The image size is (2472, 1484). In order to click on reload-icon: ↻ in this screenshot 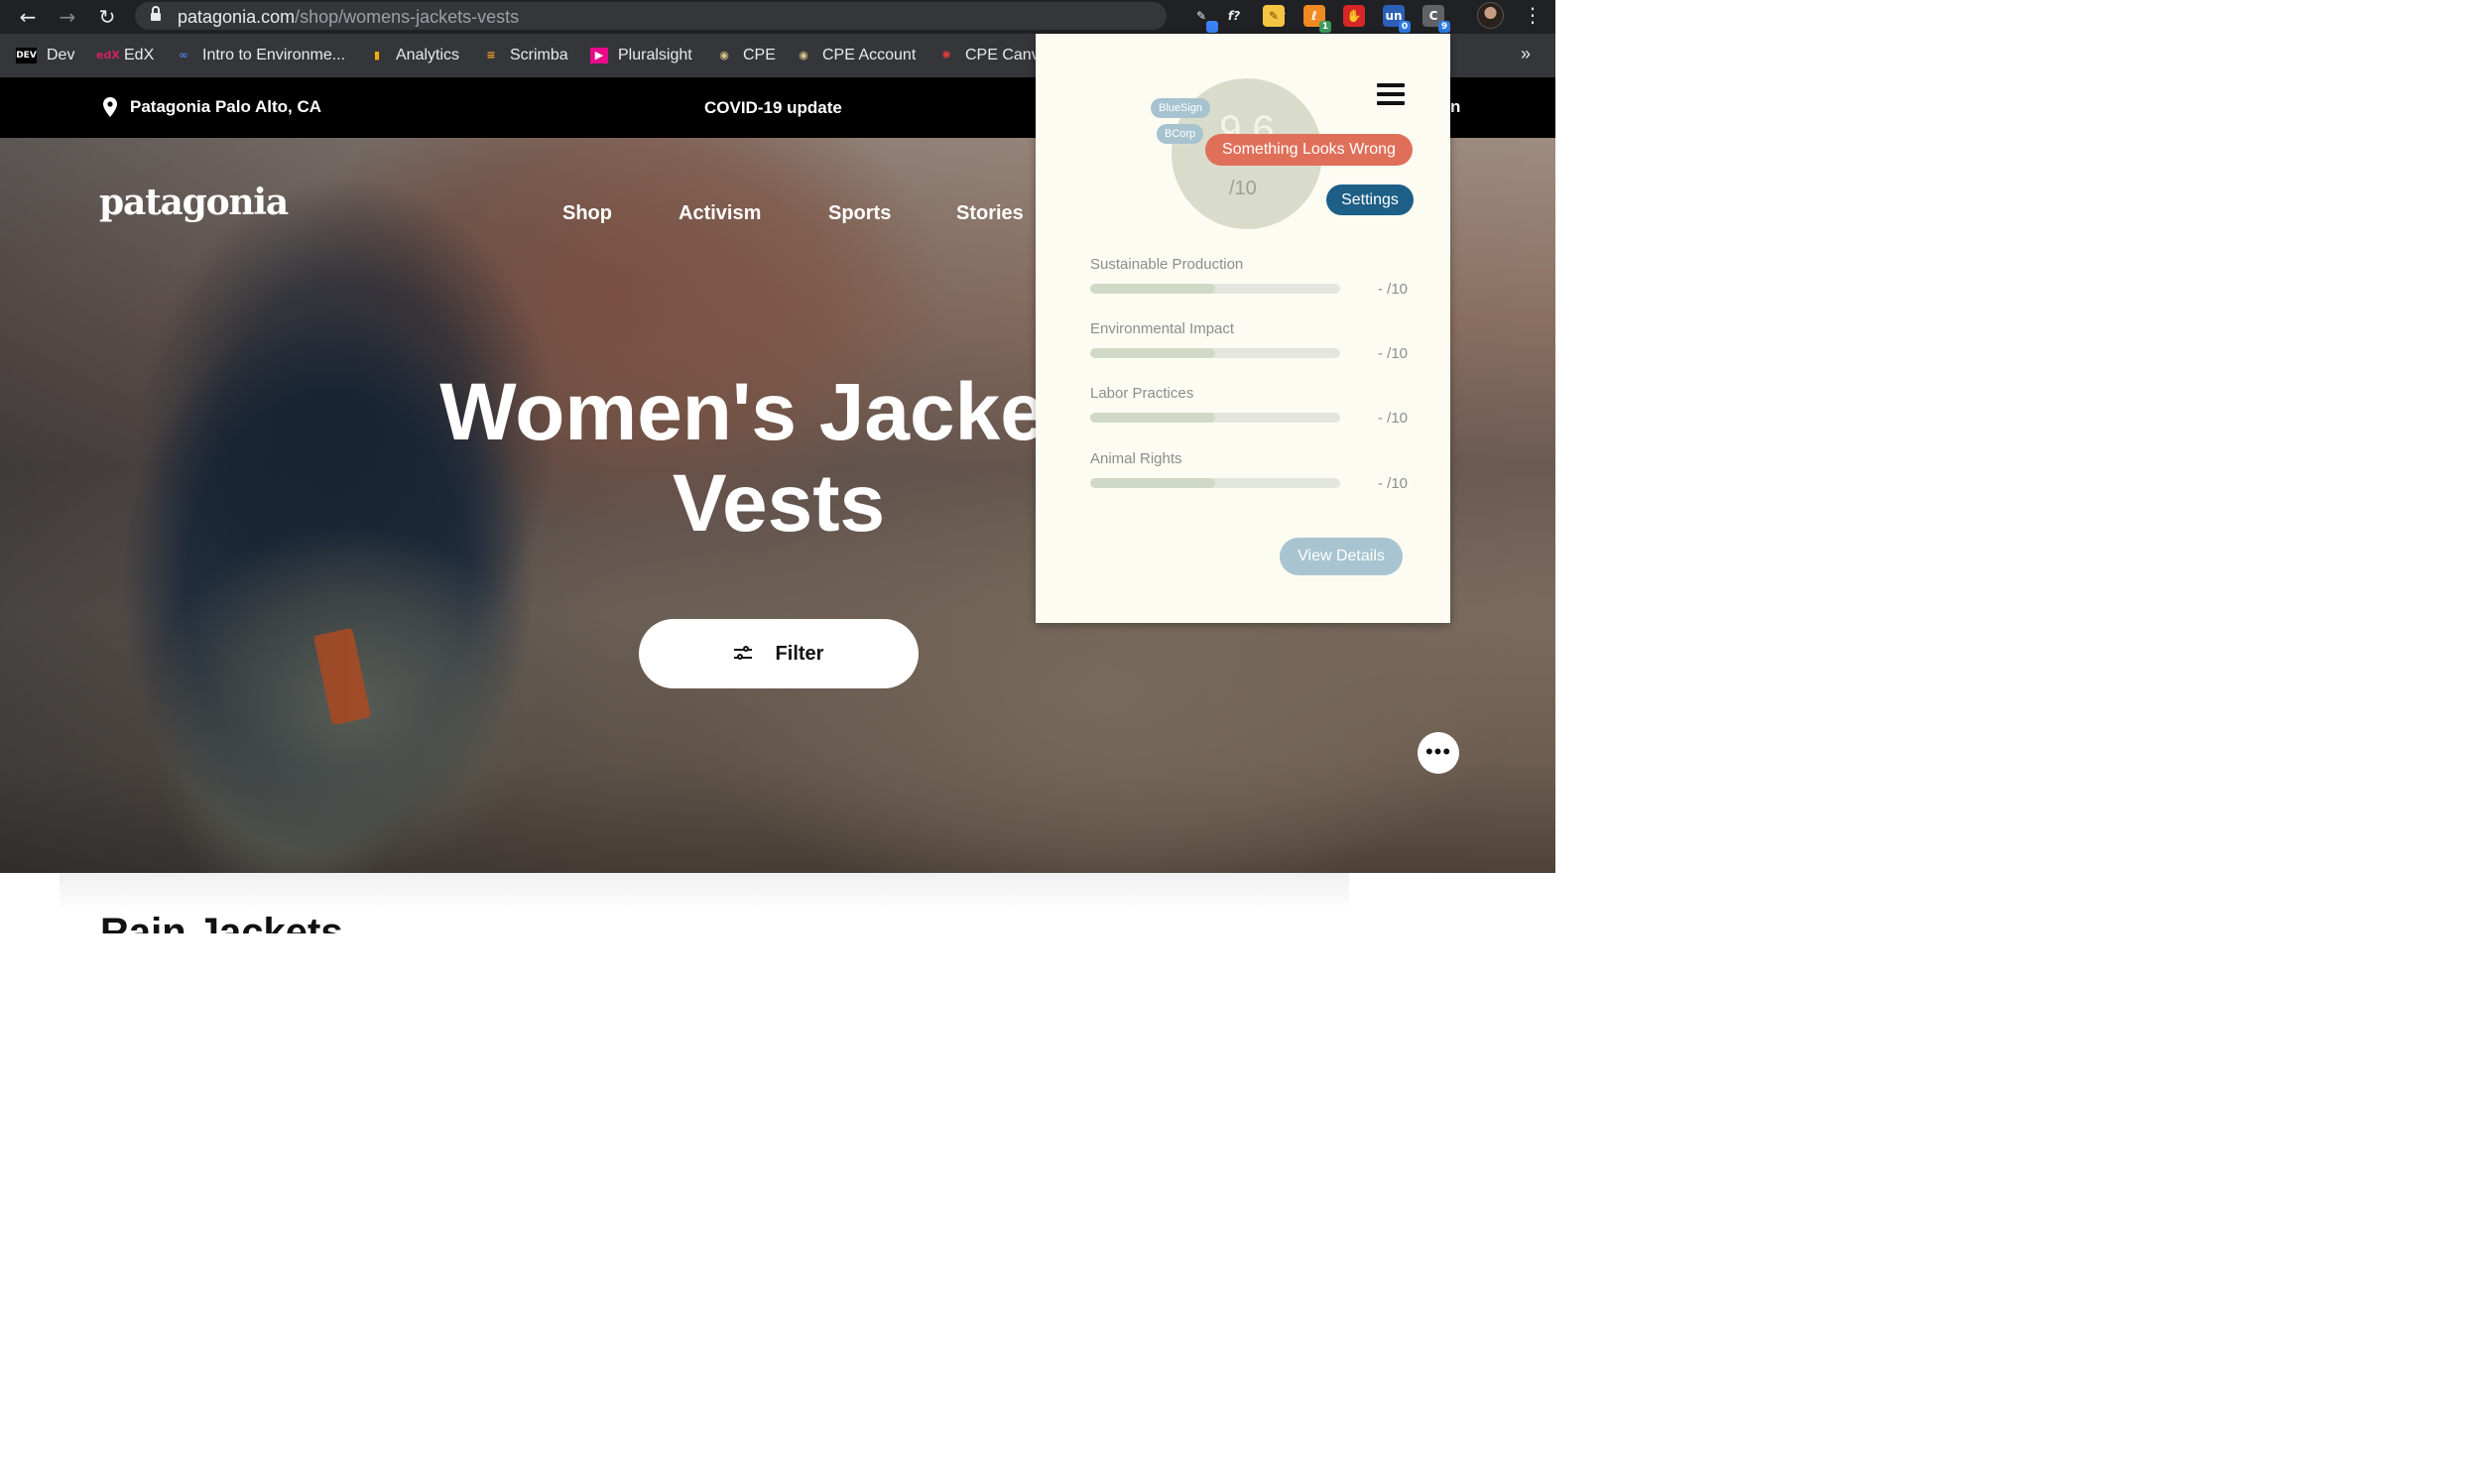, I will do `click(107, 17)`.